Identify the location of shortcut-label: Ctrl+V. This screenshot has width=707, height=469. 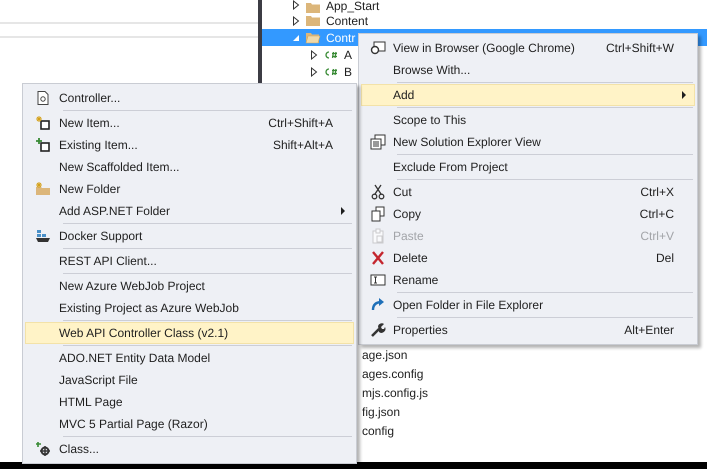
(656, 236).